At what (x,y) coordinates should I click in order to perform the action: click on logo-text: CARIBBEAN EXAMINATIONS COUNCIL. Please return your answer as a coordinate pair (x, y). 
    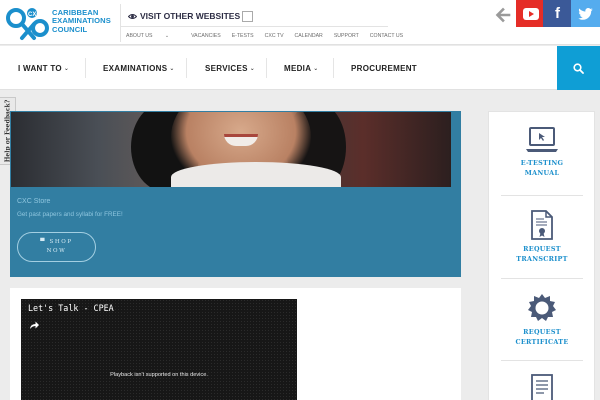
    Looking at the image, I should click on (81, 21).